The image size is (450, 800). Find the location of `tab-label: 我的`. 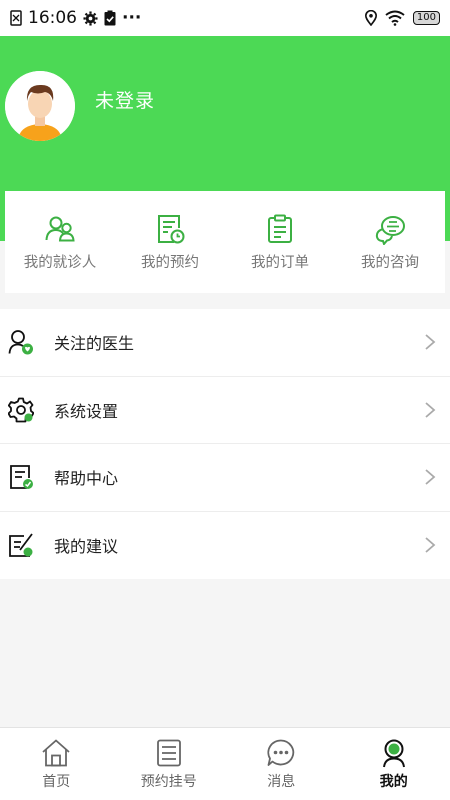

tab-label: 我的 is located at coordinates (393, 781).